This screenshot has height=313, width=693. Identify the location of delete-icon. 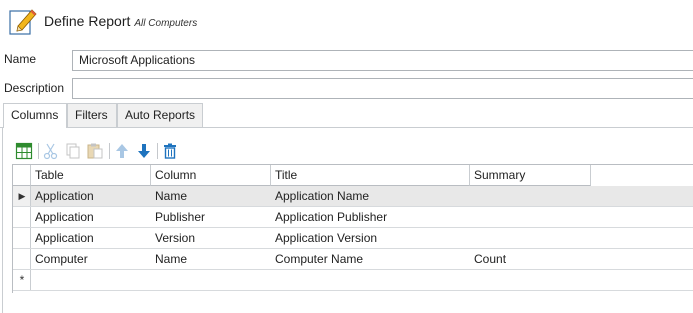
(170, 151).